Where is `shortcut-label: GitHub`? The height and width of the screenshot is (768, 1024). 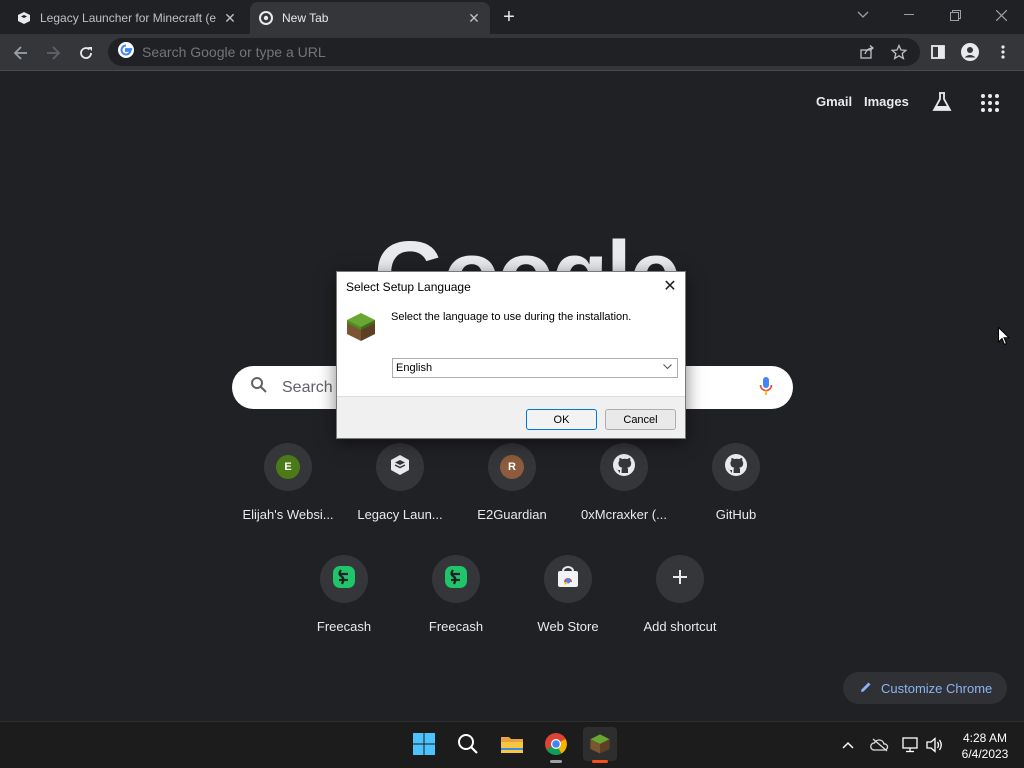 shortcut-label: GitHub is located at coordinates (736, 514).